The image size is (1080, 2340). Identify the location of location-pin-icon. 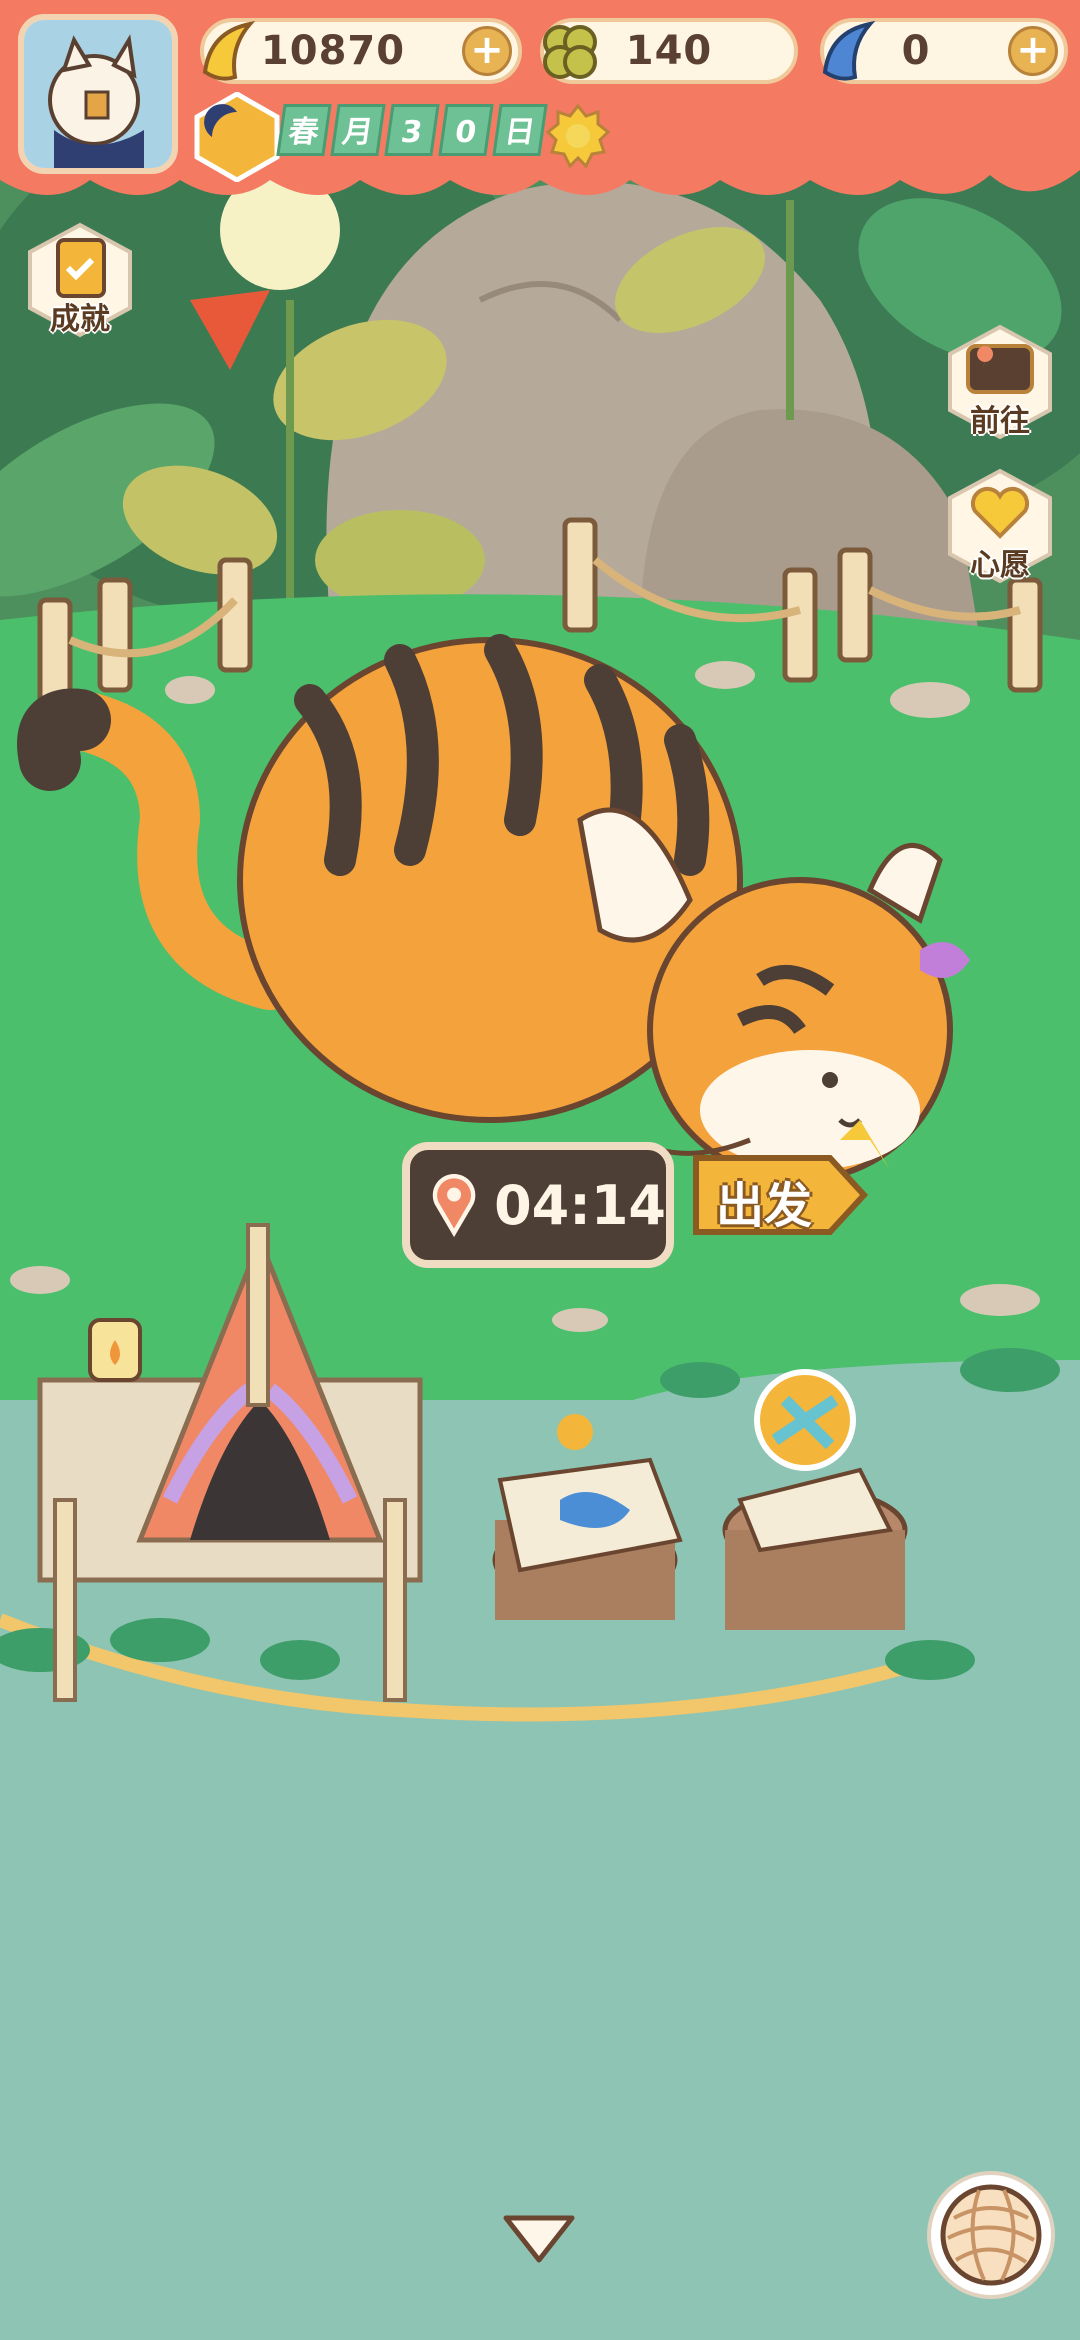
(454, 1206).